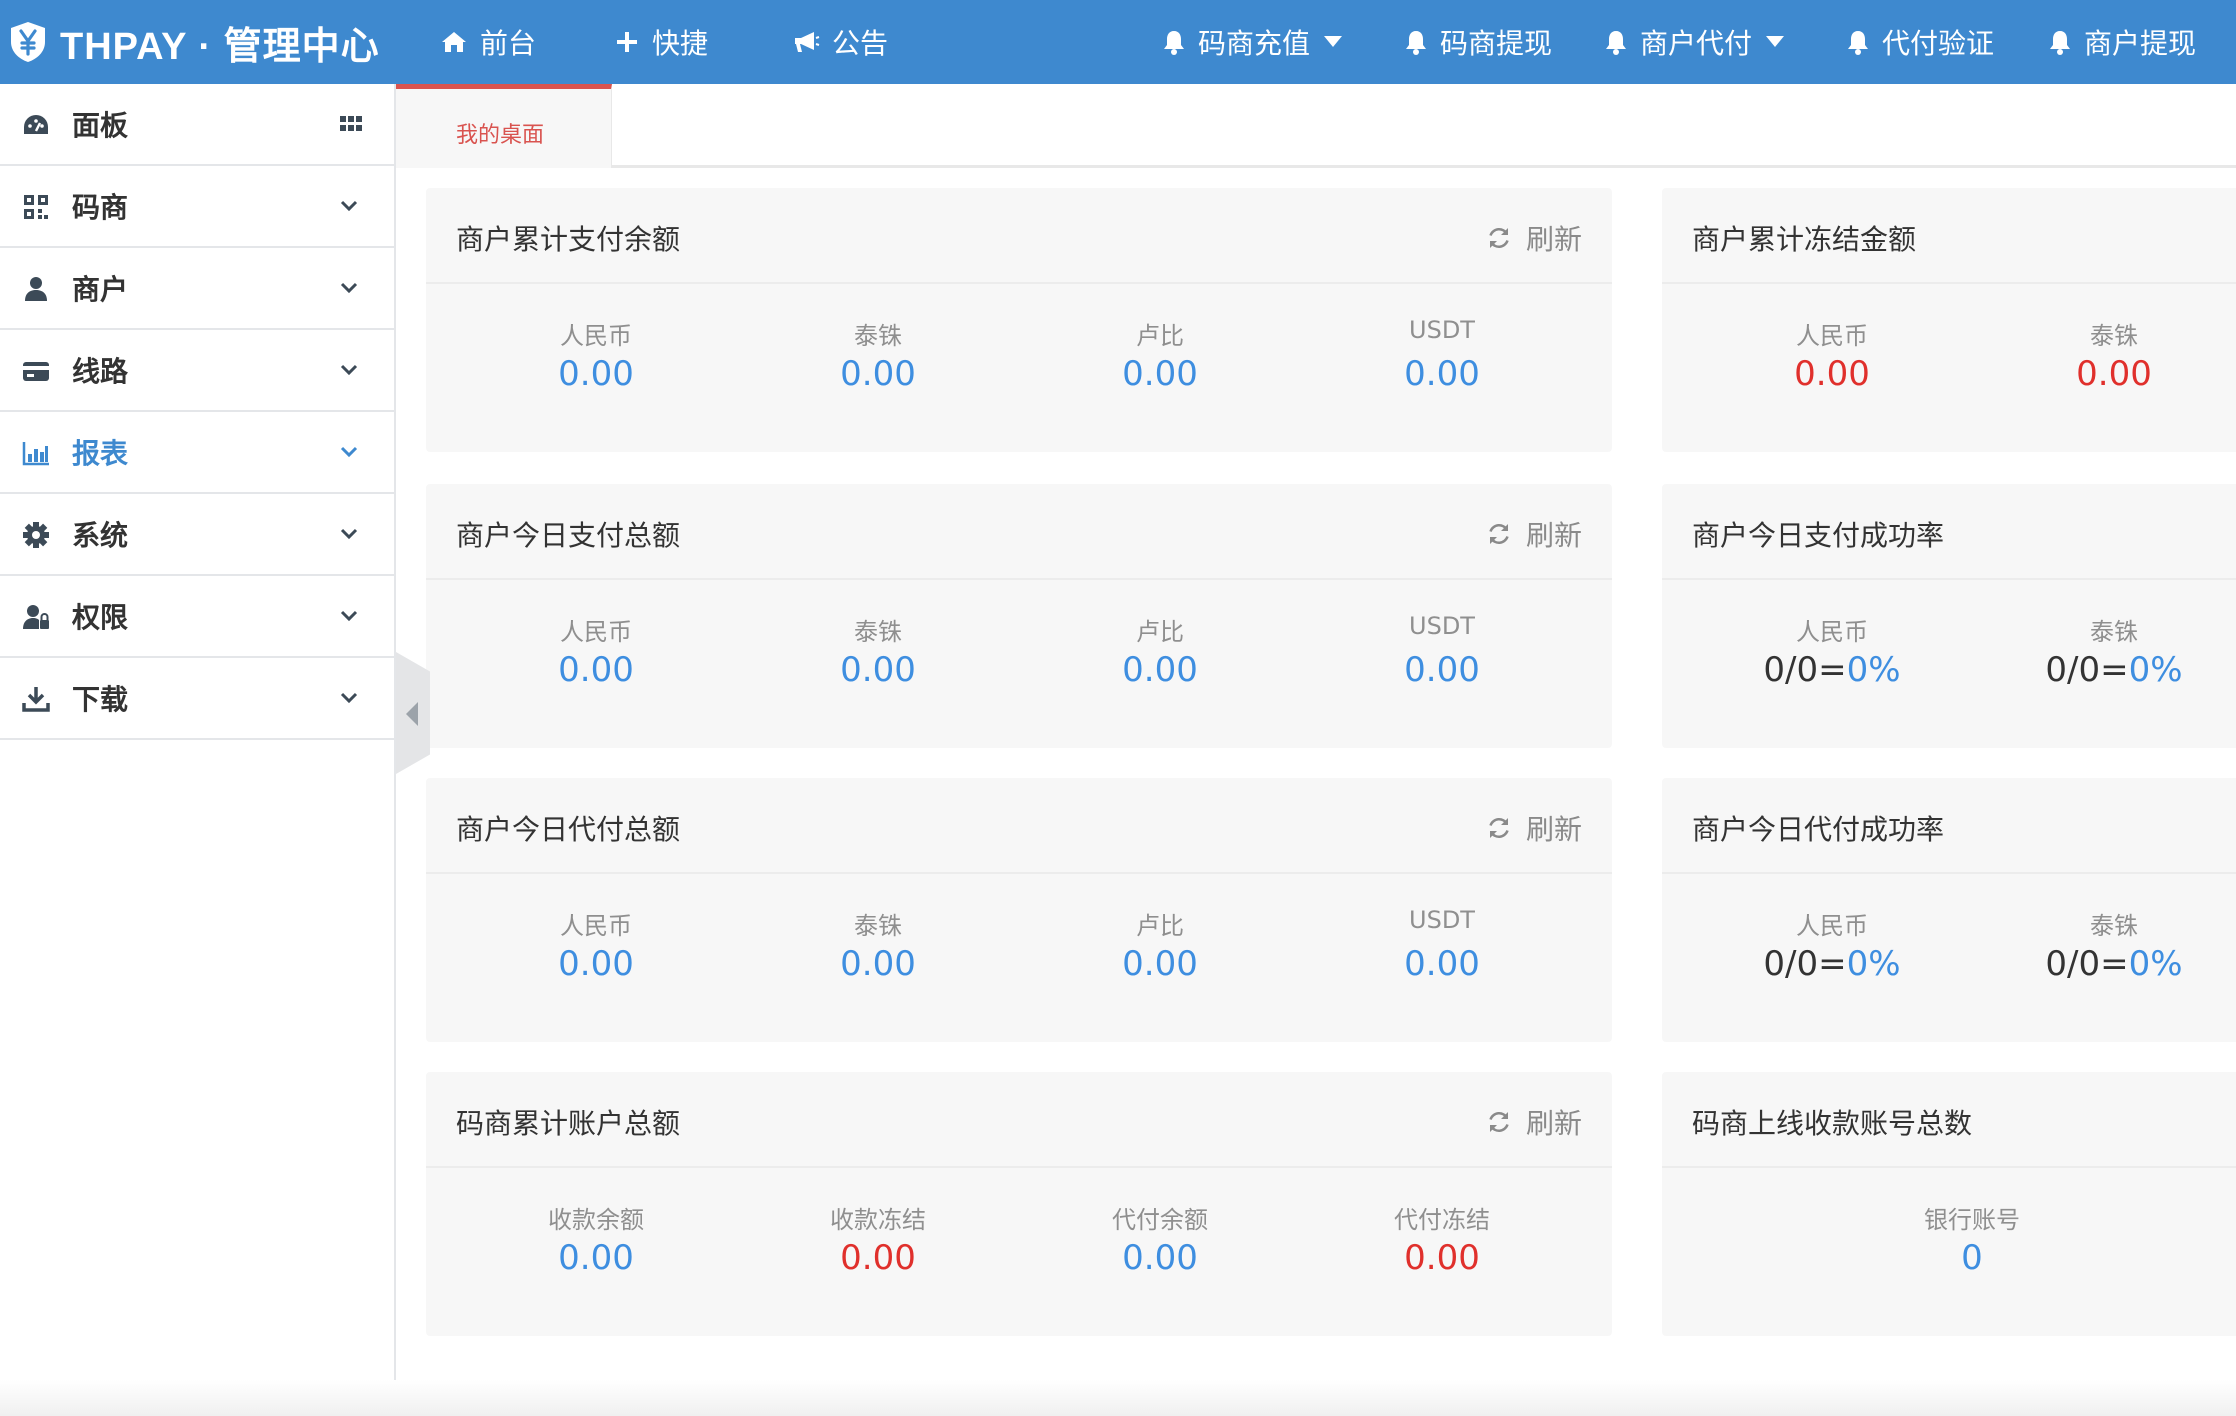  I want to click on sidebar-item-label: 权限, so click(100, 617).